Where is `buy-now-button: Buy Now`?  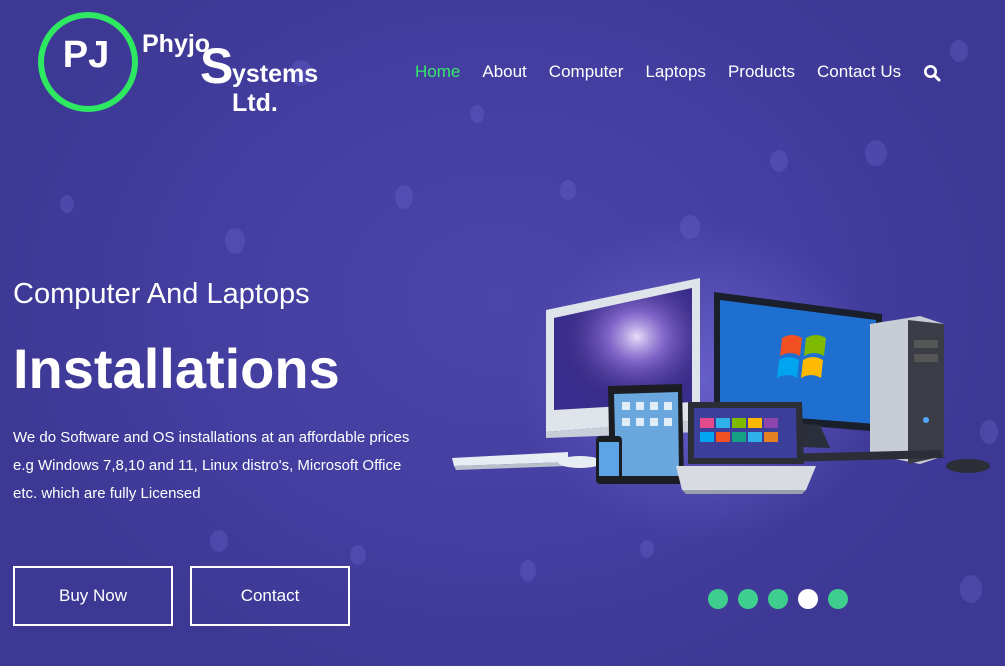
buy-now-button: Buy Now is located at coordinates (93, 596).